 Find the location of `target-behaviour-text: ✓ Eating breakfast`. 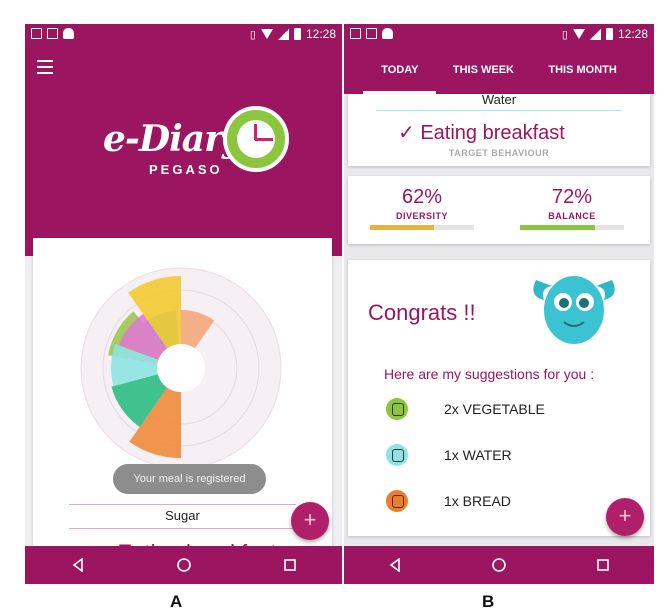

target-behaviour-text: ✓ Eating breakfast is located at coordinates (481, 133).